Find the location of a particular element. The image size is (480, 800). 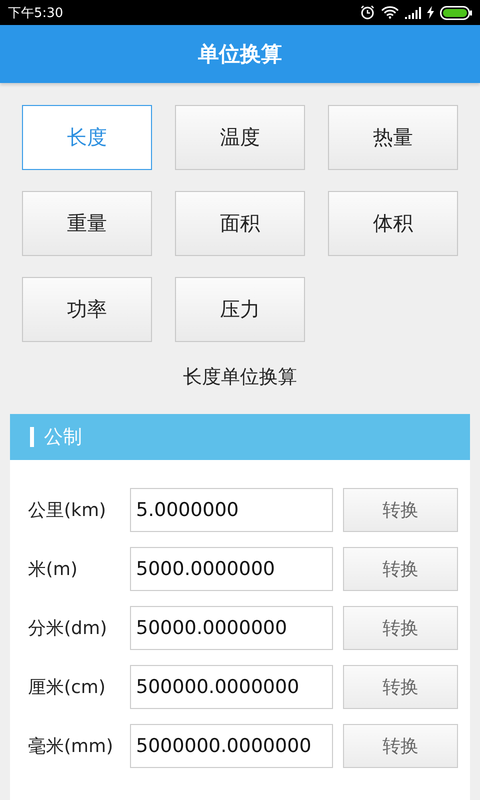

unit-label: 毫米(mm) is located at coordinates (70, 746).